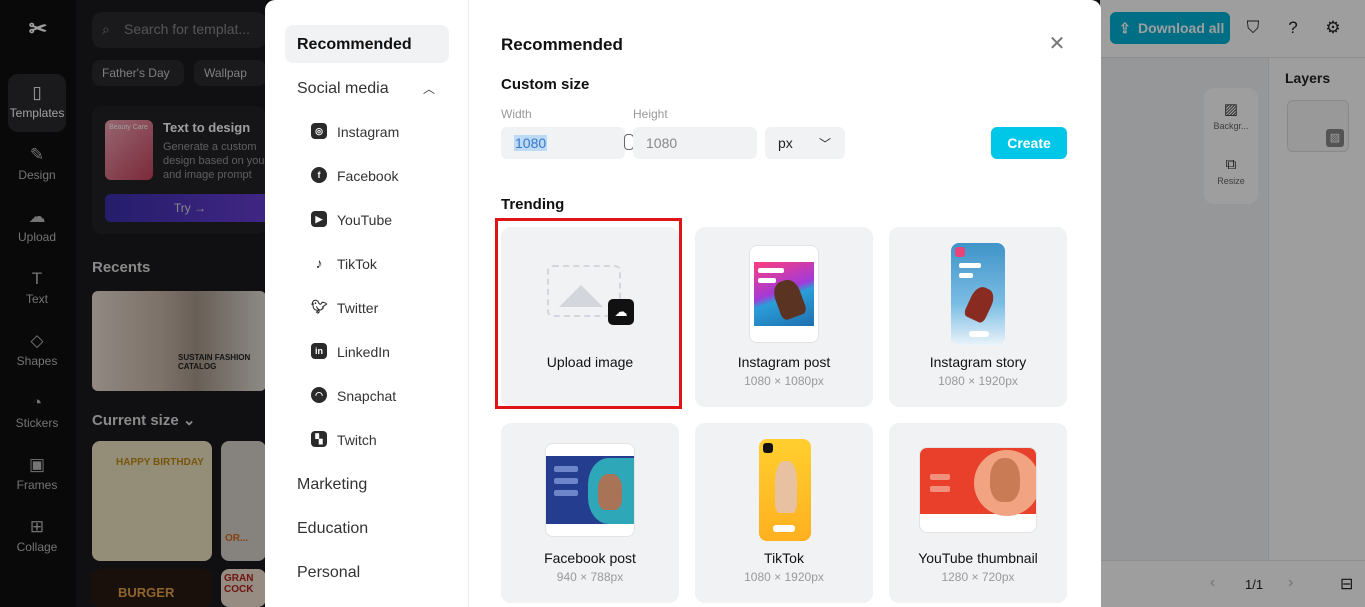  What do you see at coordinates (978, 294) in the screenshot?
I see `instagram-story-preview` at bounding box center [978, 294].